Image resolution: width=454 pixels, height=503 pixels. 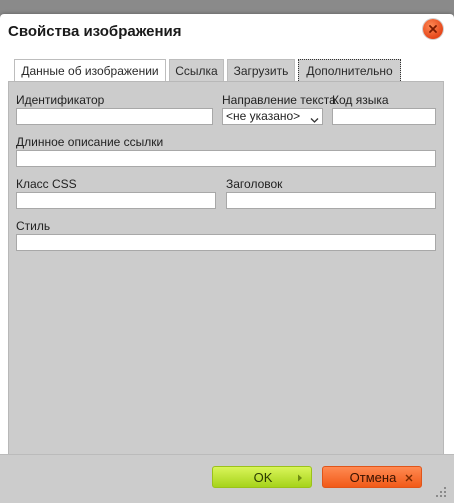 I want to click on longdesc-input, so click(x=226, y=158).